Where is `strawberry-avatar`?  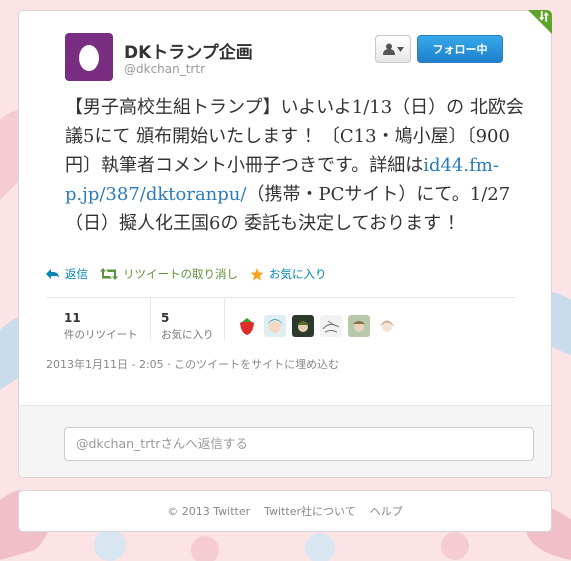 strawberry-avatar is located at coordinates (247, 326).